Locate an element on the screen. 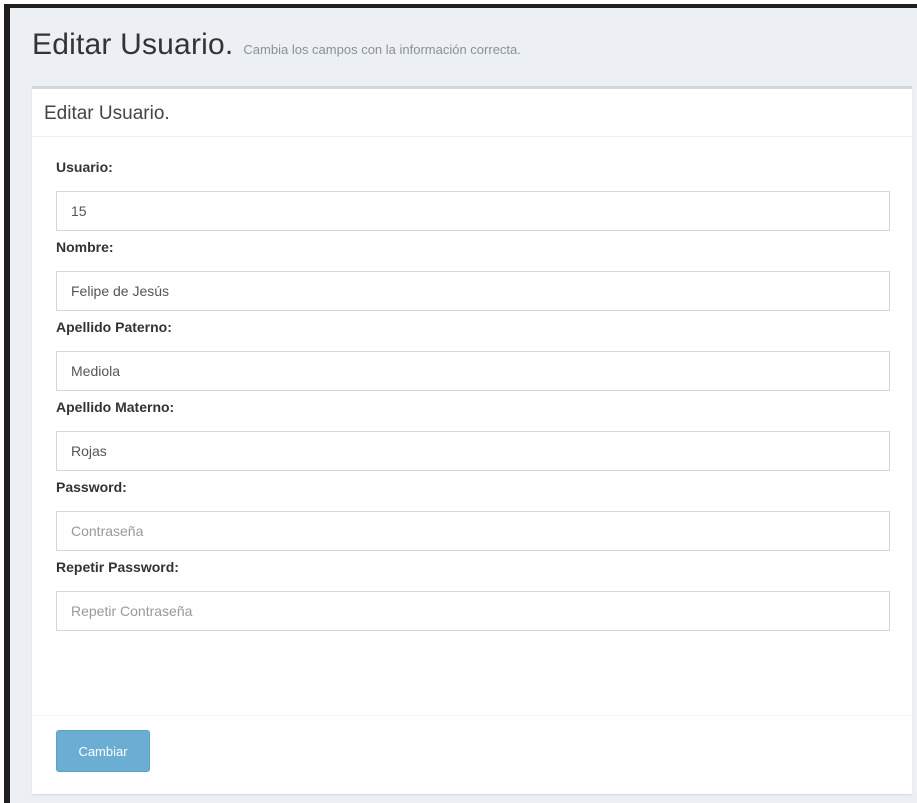 The height and width of the screenshot is (803, 917). password-group: Password: is located at coordinates (478, 515).